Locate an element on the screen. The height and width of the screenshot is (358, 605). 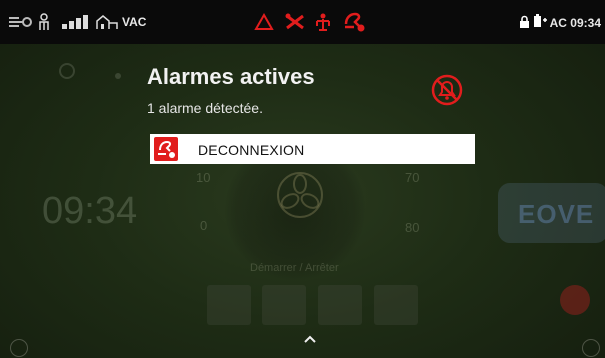
alarm-list-item: DECONNEXION is located at coordinates (312, 149).